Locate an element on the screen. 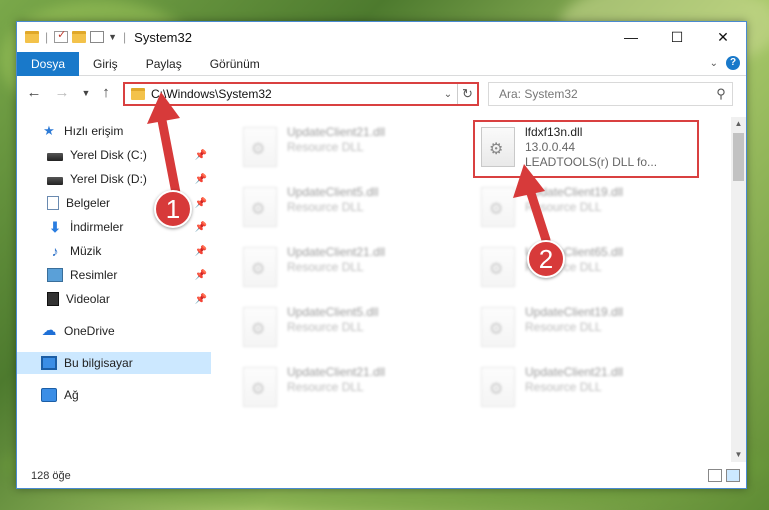 This screenshot has height=510, width=769. music-icon: ♪ is located at coordinates (55, 251).